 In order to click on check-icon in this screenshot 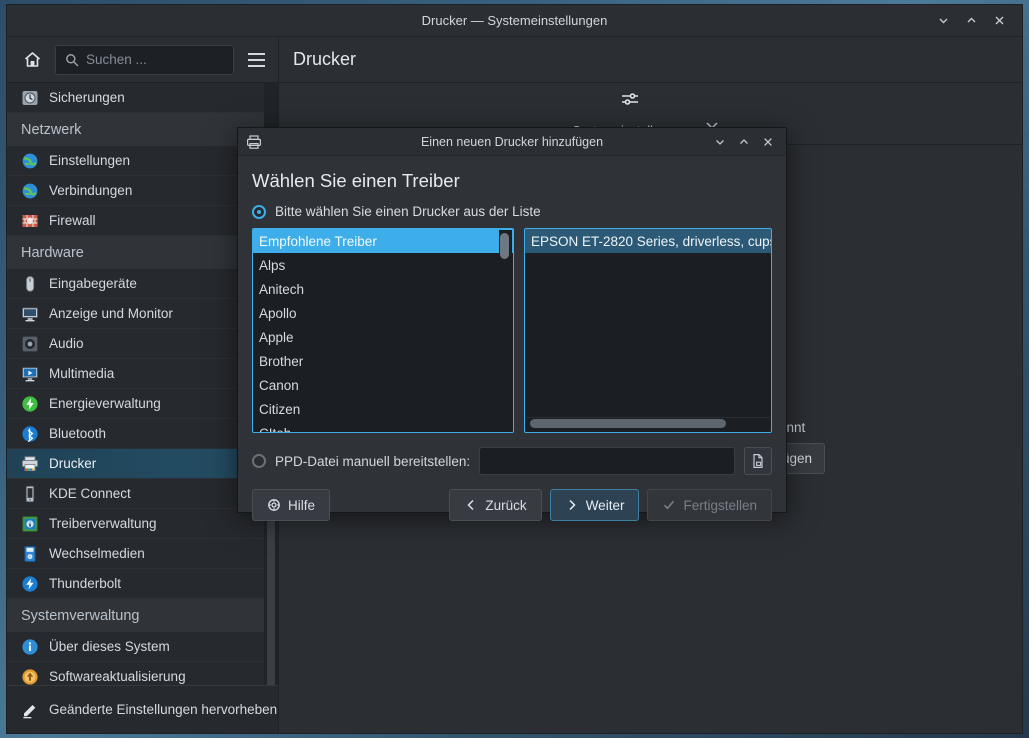, I will do `click(669, 505)`.